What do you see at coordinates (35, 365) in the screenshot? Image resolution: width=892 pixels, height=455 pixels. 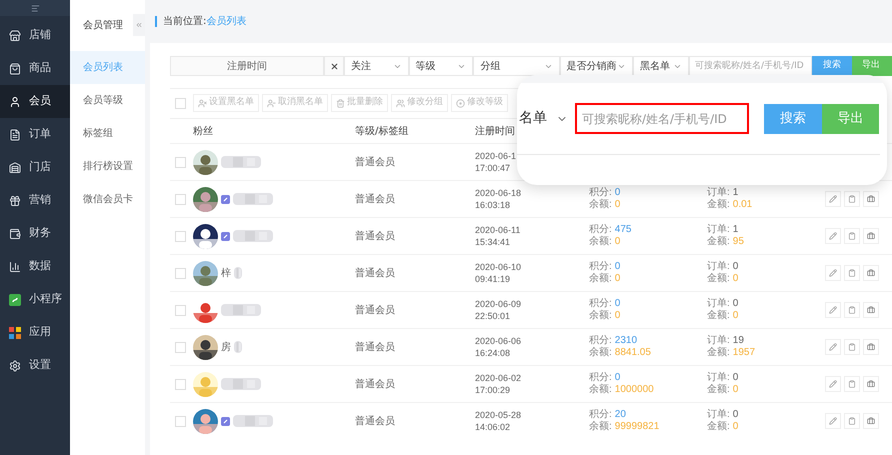 I see `nav-item: 设置` at bounding box center [35, 365].